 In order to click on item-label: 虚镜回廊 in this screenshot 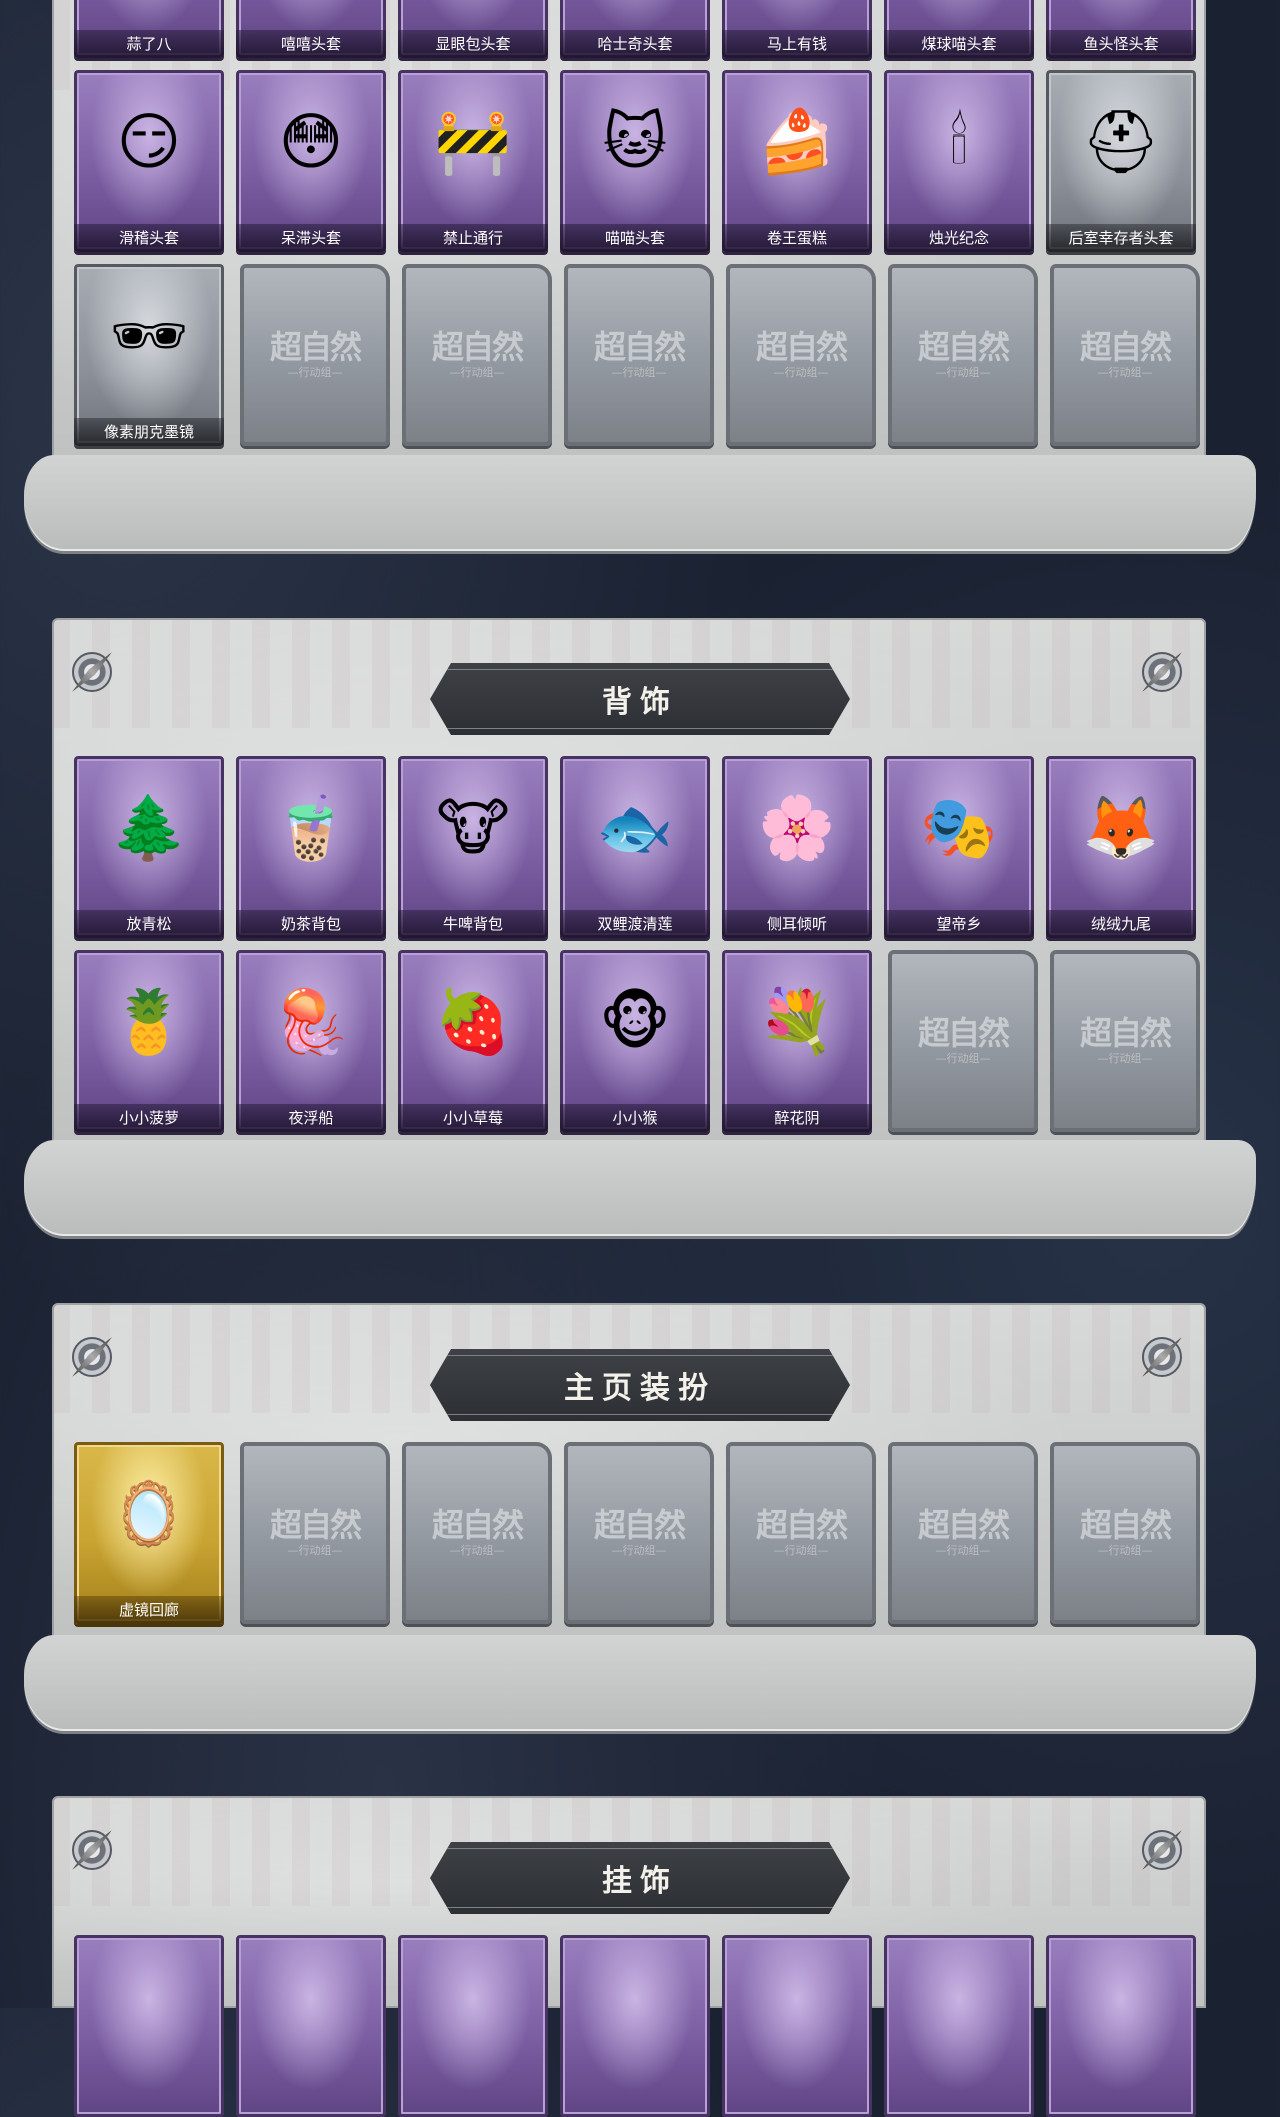, I will do `click(149, 1610)`.